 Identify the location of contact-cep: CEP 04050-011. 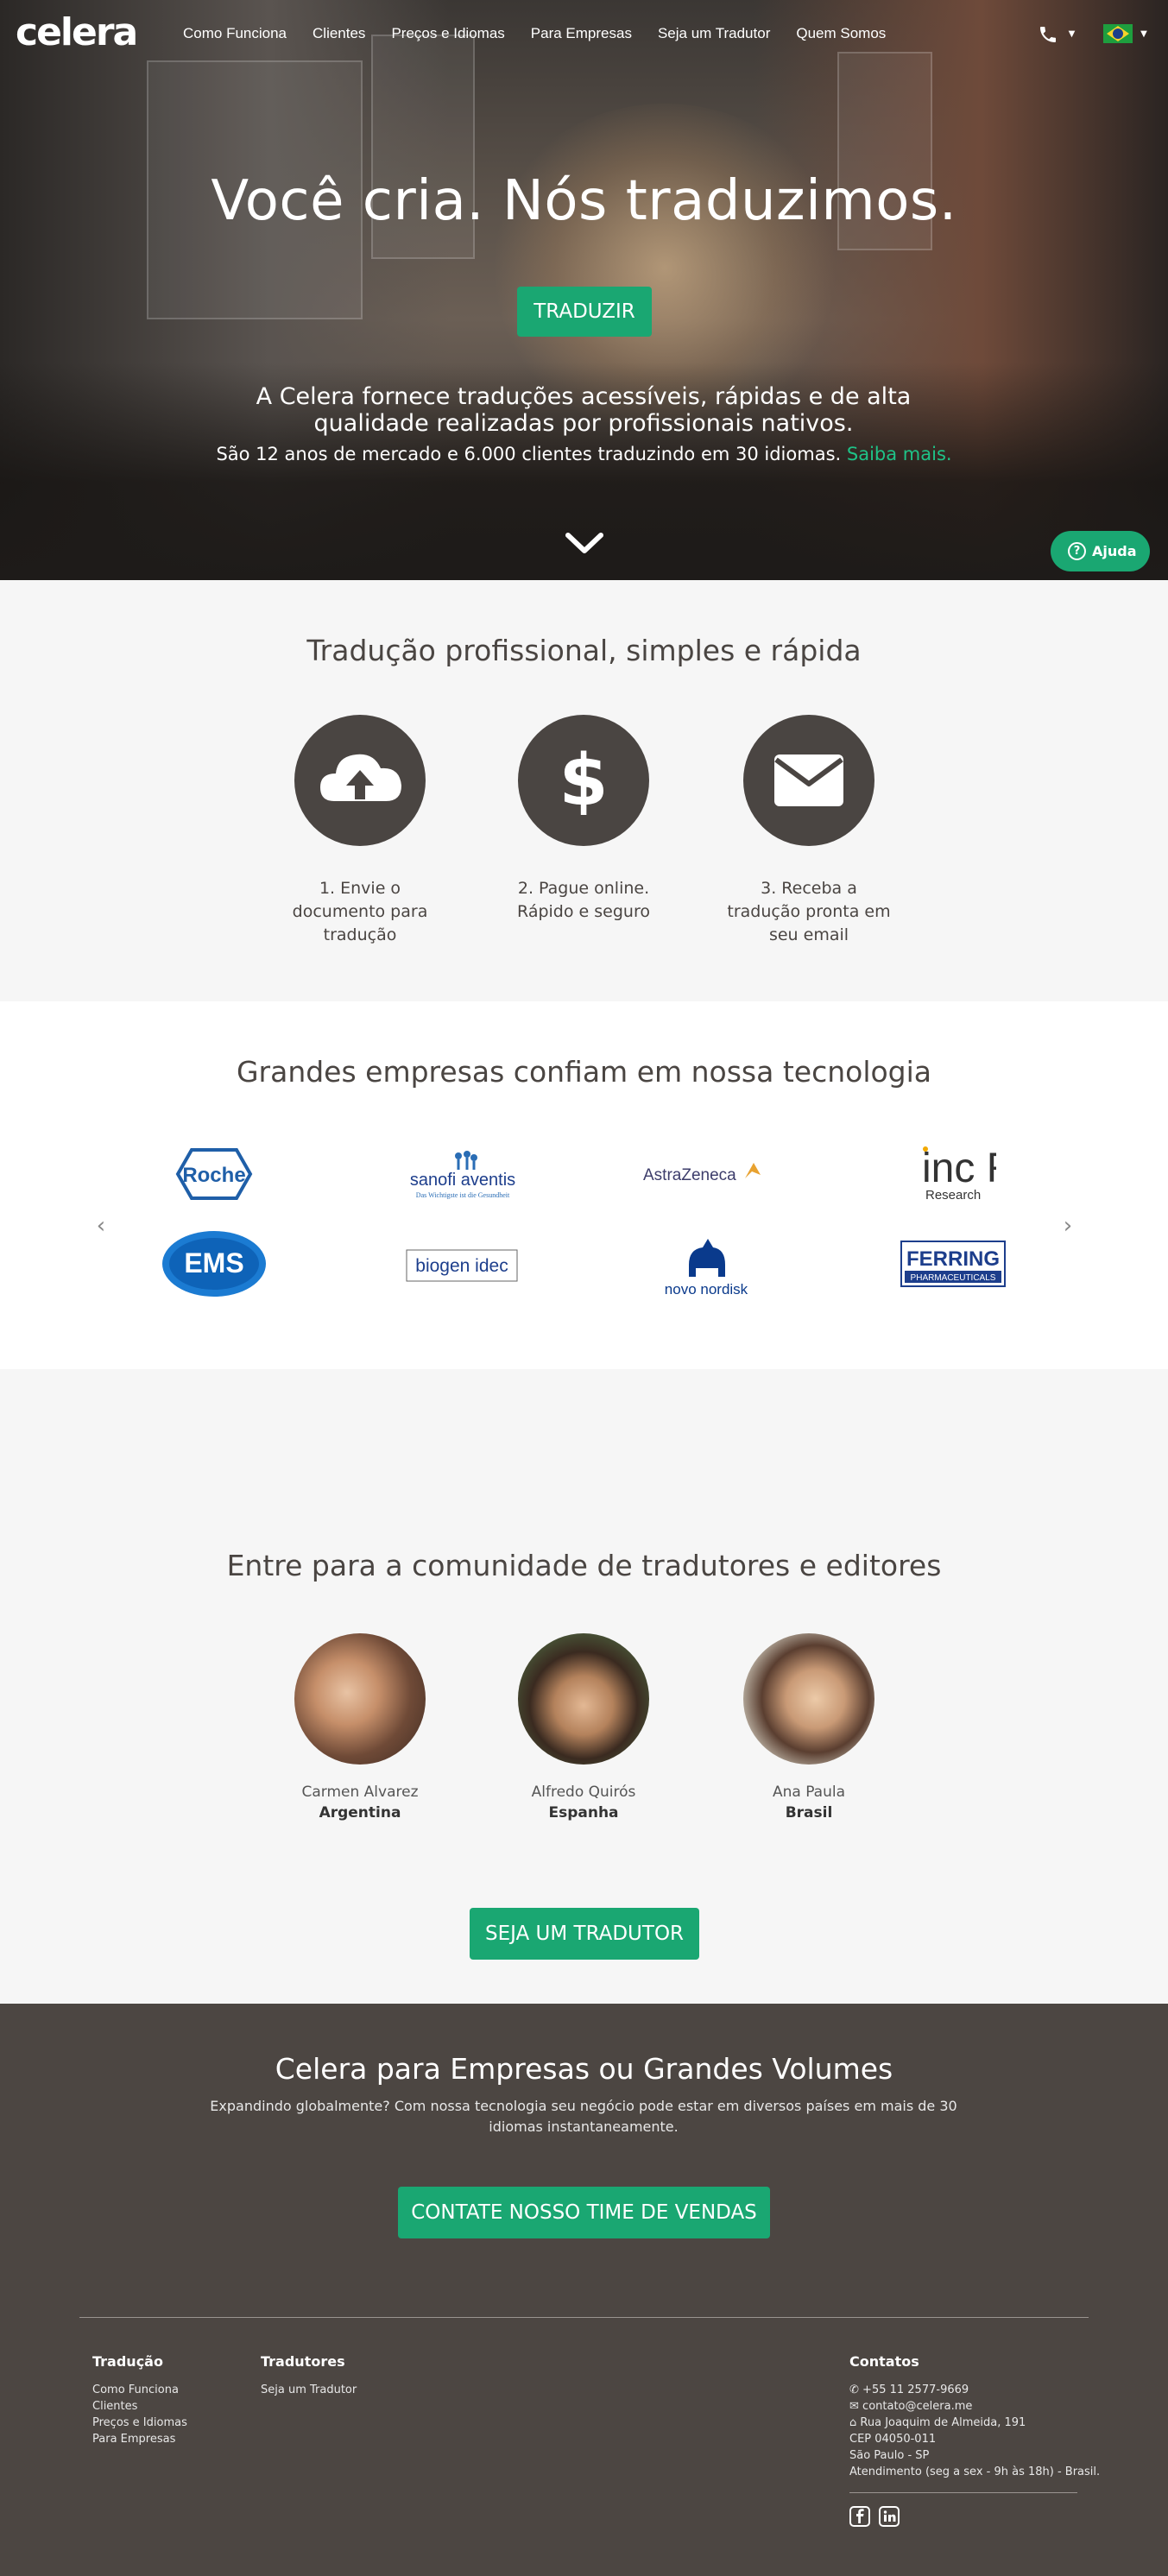
(893, 2439).